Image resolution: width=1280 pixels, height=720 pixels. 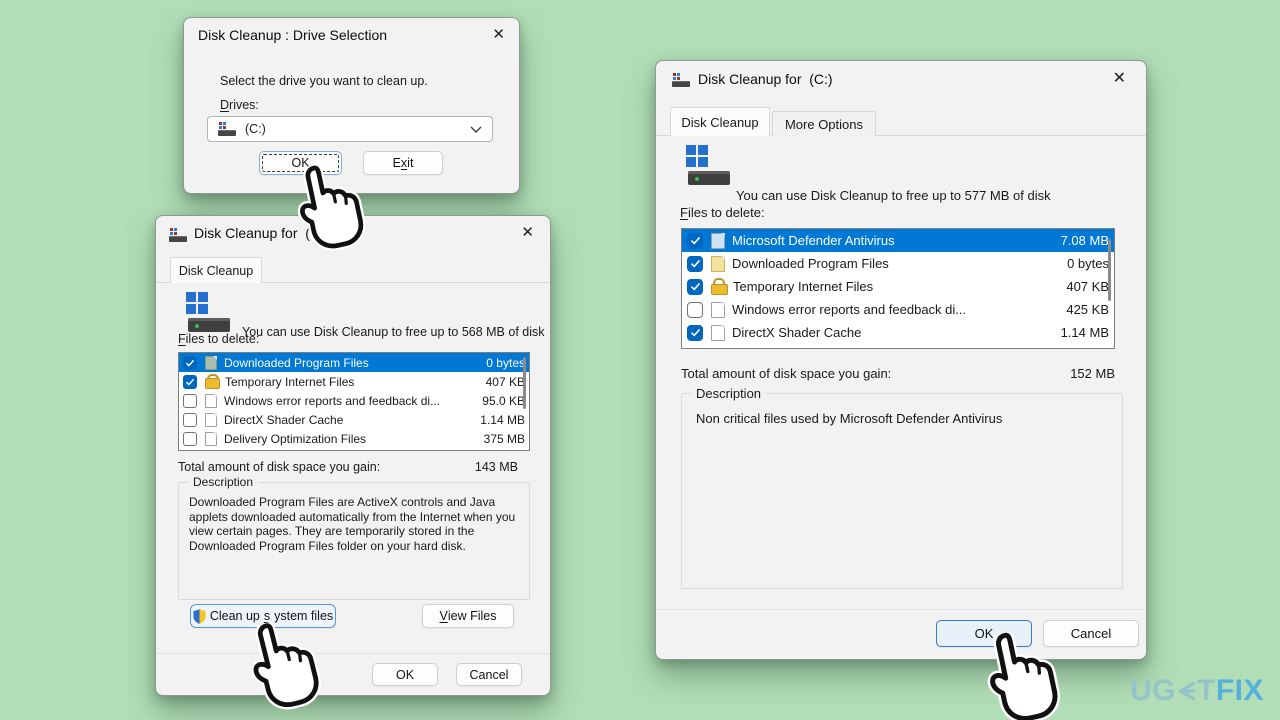 I want to click on exit-button: Ex it, so click(x=403, y=163).